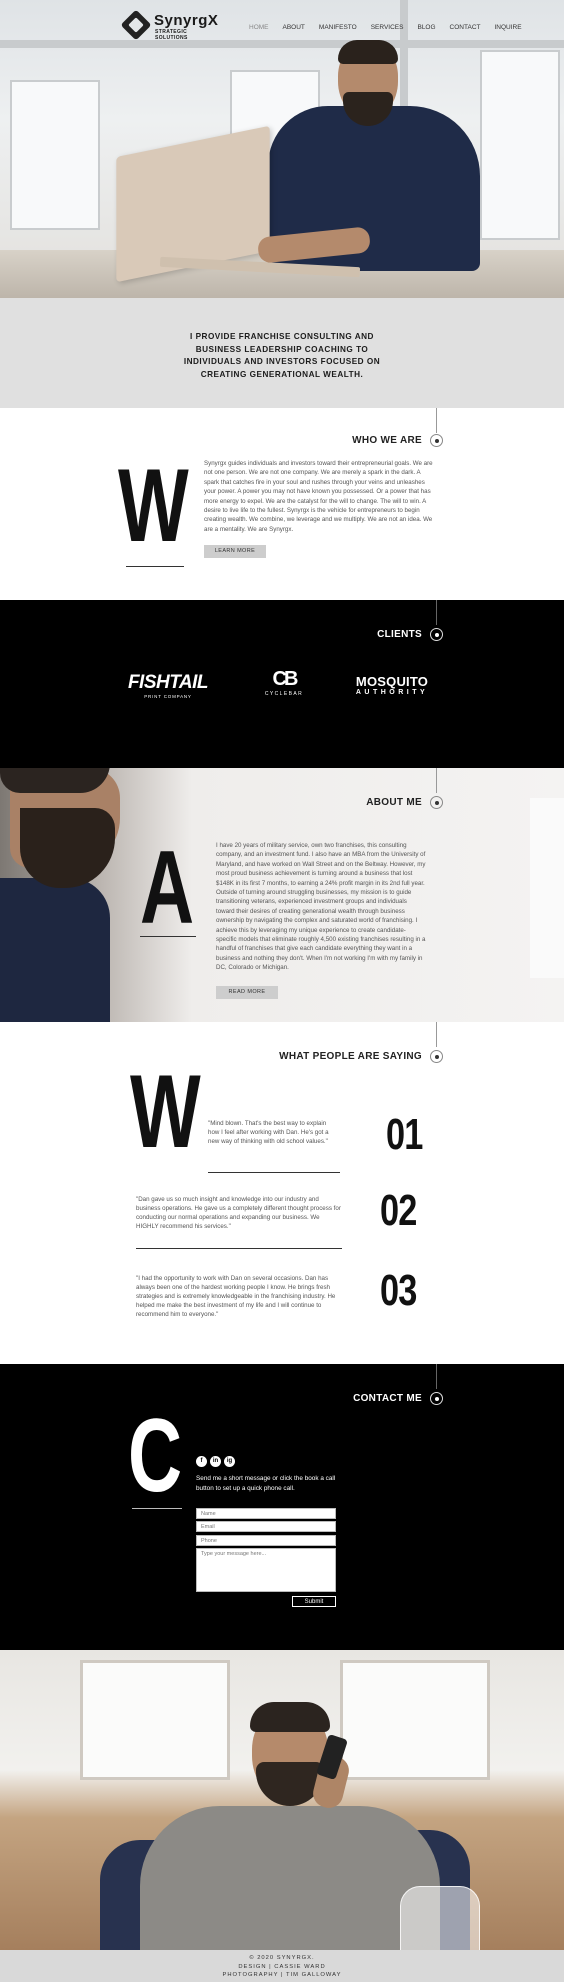 Image resolution: width=564 pixels, height=1982 pixels. I want to click on site-logo: SynyrgX STRATEGIC SOLUTIONS, so click(169, 25).